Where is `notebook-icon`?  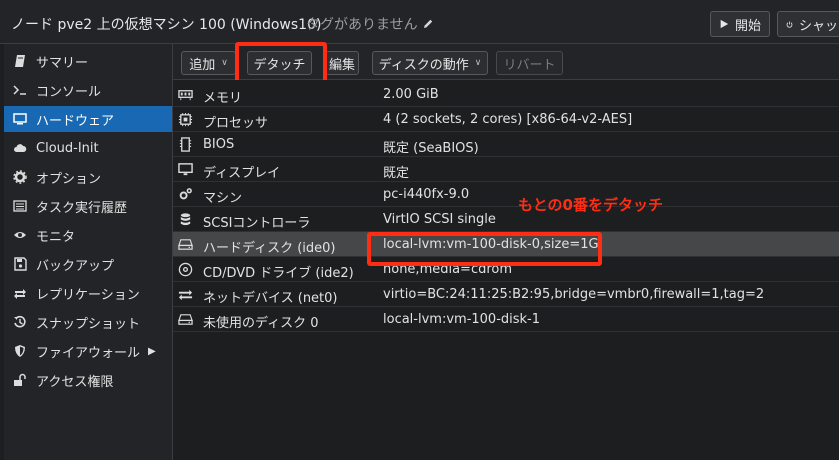
notebook-icon is located at coordinates (20, 61).